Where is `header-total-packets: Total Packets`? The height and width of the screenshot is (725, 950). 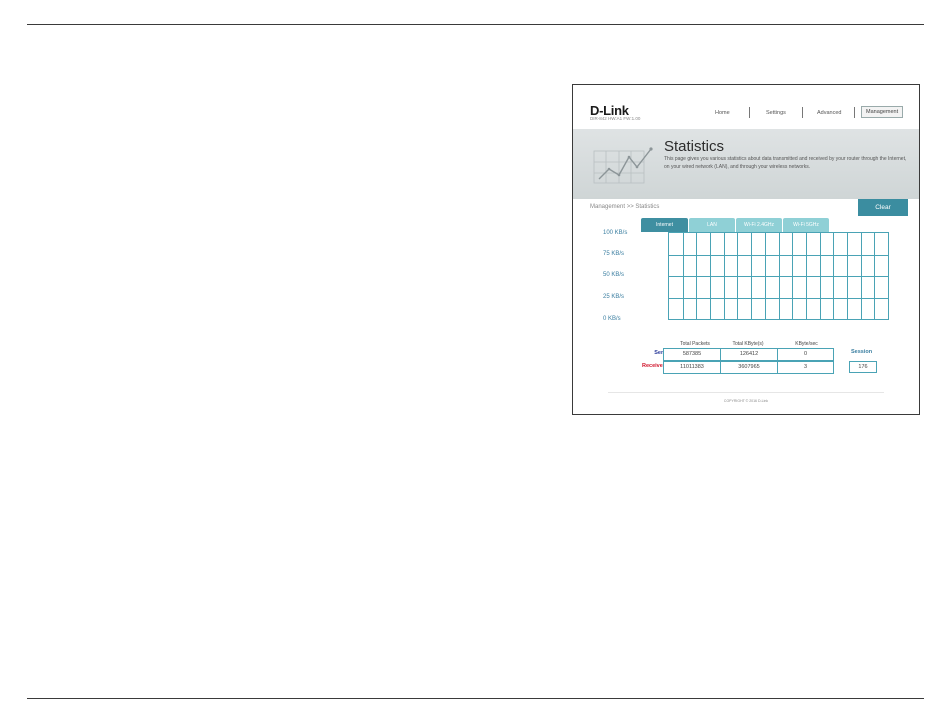
header-total-packets: Total Packets is located at coordinates (695, 344).